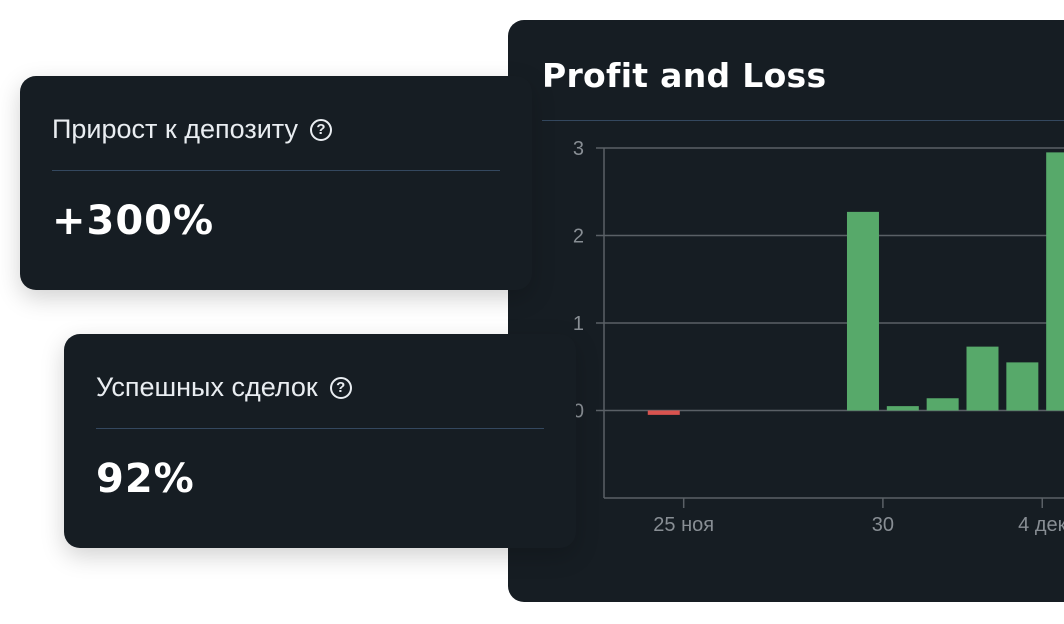 The width and height of the screenshot is (1064, 624). What do you see at coordinates (1041, 525) in the screenshot?
I see `x-tick-label: 4 дек` at bounding box center [1041, 525].